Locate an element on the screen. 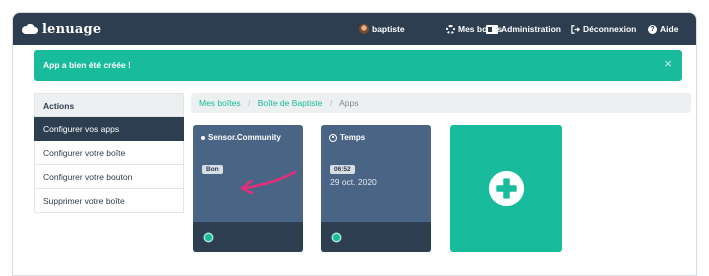 This screenshot has height=276, width=709. close-icon: × is located at coordinates (668, 64).